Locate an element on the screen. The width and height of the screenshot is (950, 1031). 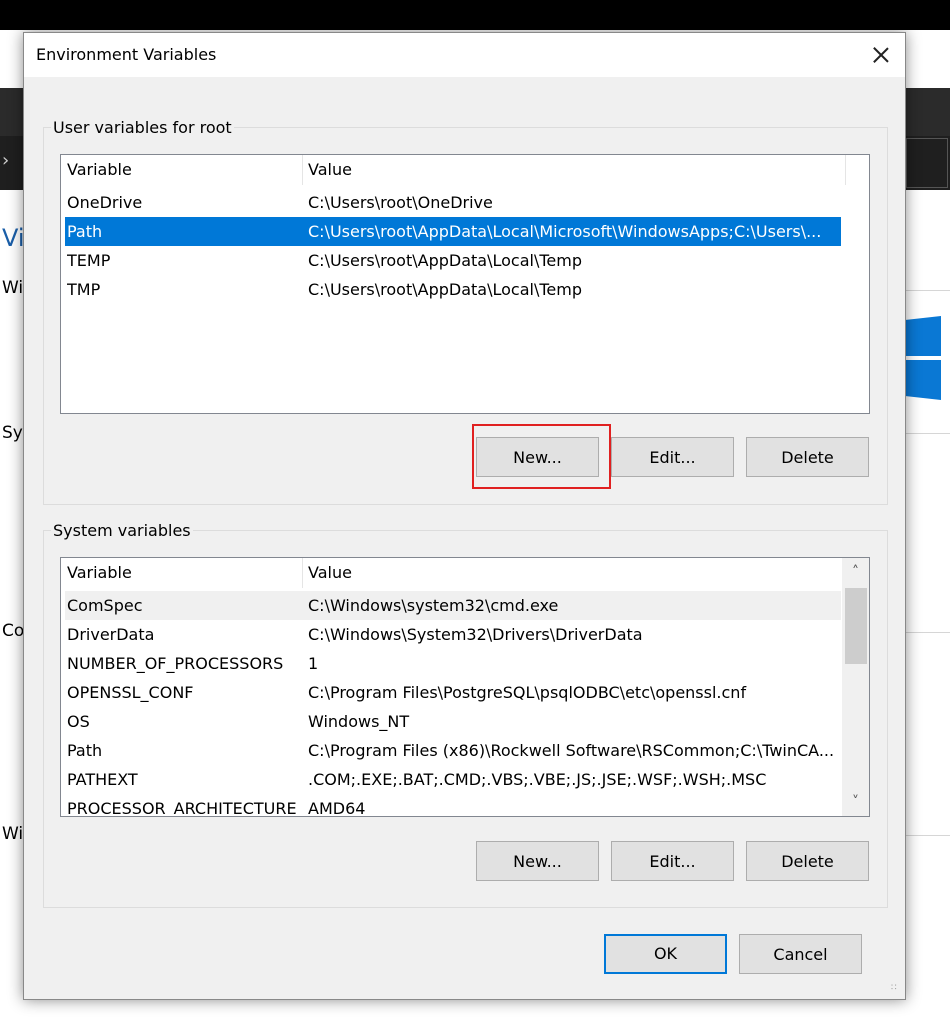
list-item: OneDrive C:\Users\root\OneDrive is located at coordinates (453, 202).